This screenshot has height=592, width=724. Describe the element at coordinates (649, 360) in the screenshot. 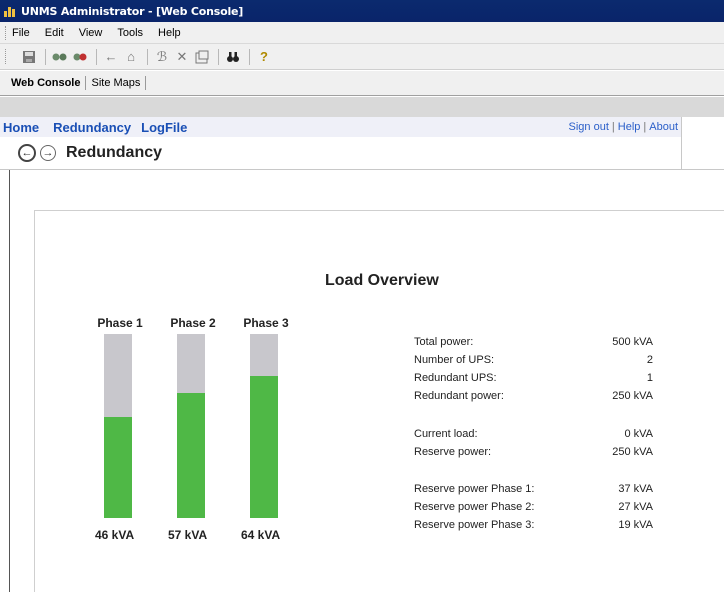

I see `stat-value-number-of-ups: 2` at that location.